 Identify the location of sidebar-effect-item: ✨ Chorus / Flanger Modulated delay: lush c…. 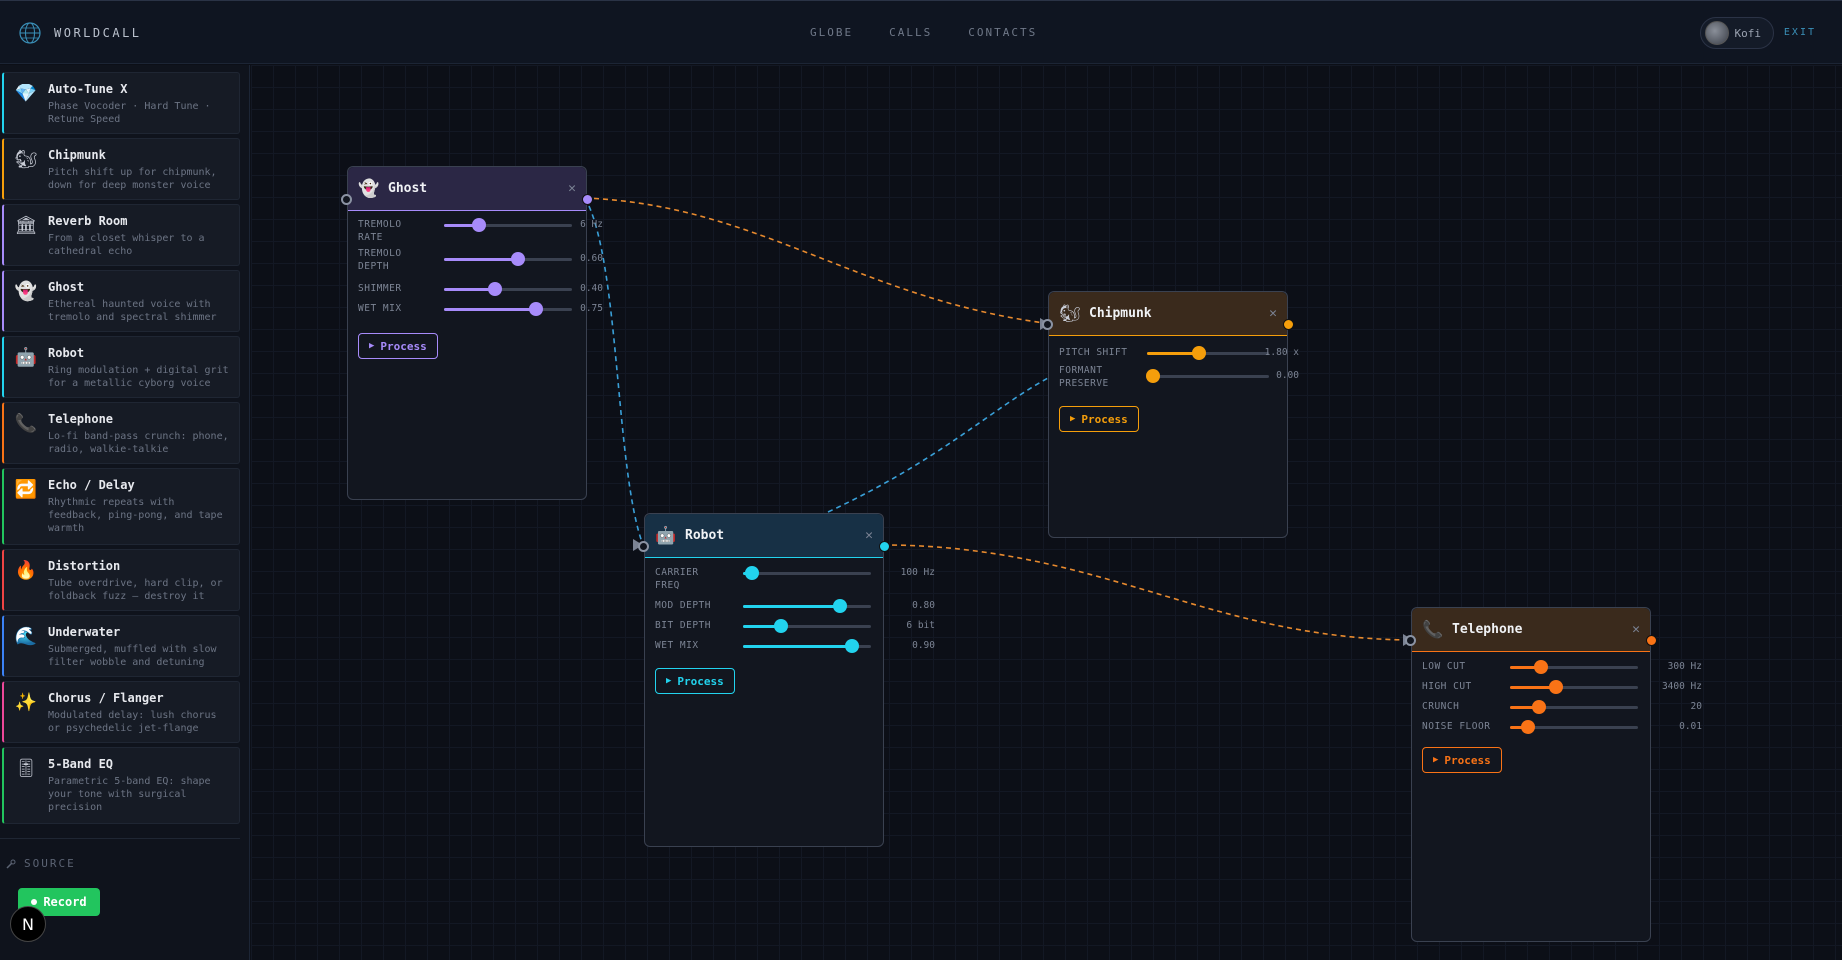
(121, 712).